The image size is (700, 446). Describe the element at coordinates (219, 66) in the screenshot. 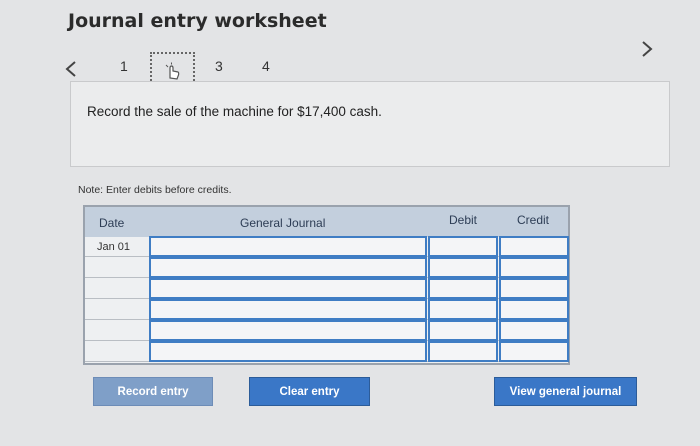

I see `step-3: 3` at that location.